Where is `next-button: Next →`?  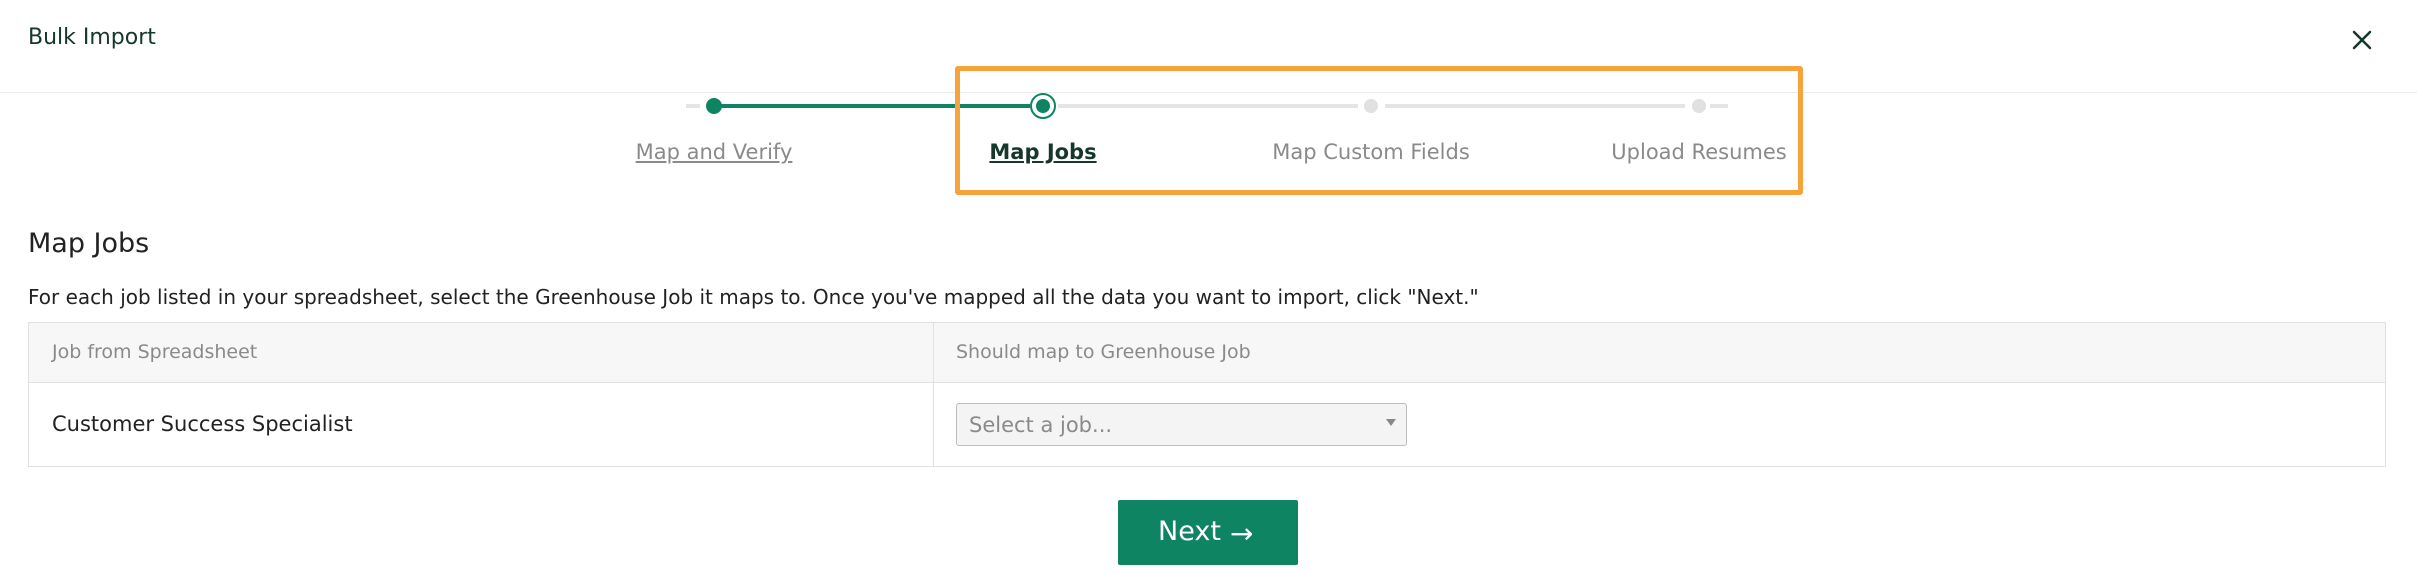
next-button: Next → is located at coordinates (1208, 532).